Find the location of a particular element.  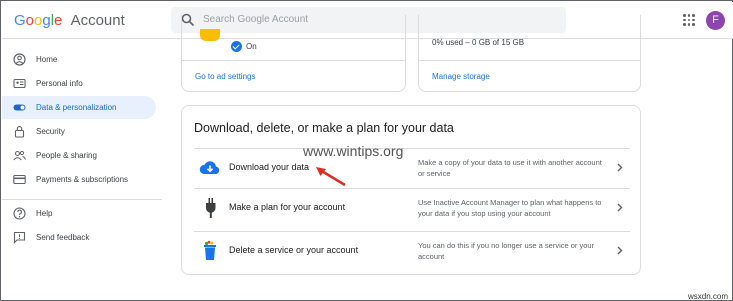

sidebar-item-security: Security is located at coordinates (79, 131).